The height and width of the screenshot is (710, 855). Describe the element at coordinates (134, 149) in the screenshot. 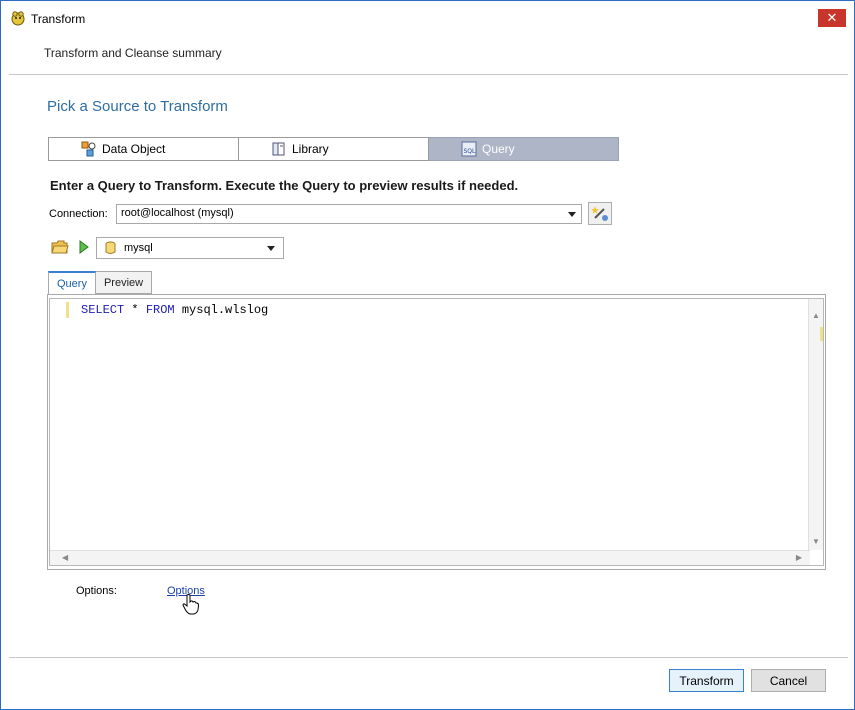

I see `tab-data-object-label: Data Object` at that location.